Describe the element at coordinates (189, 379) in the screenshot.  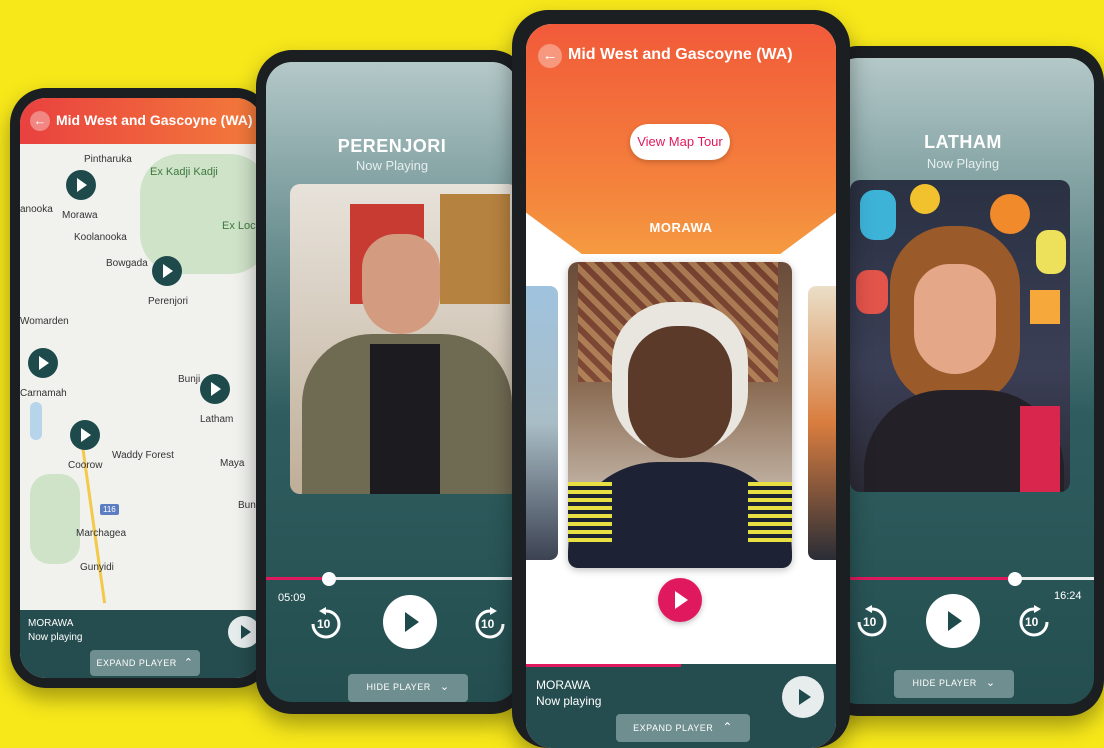
I see `map-label: Bunji` at that location.